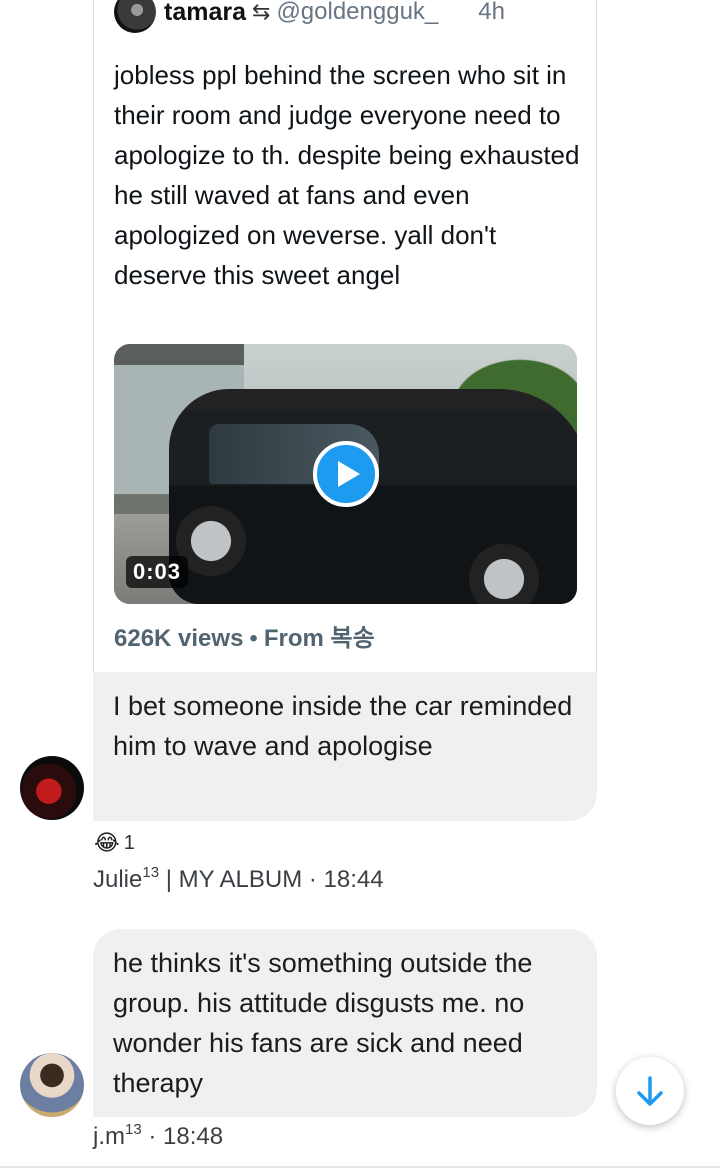  What do you see at coordinates (129, 842) in the screenshot?
I see `reaction-count: 1` at bounding box center [129, 842].